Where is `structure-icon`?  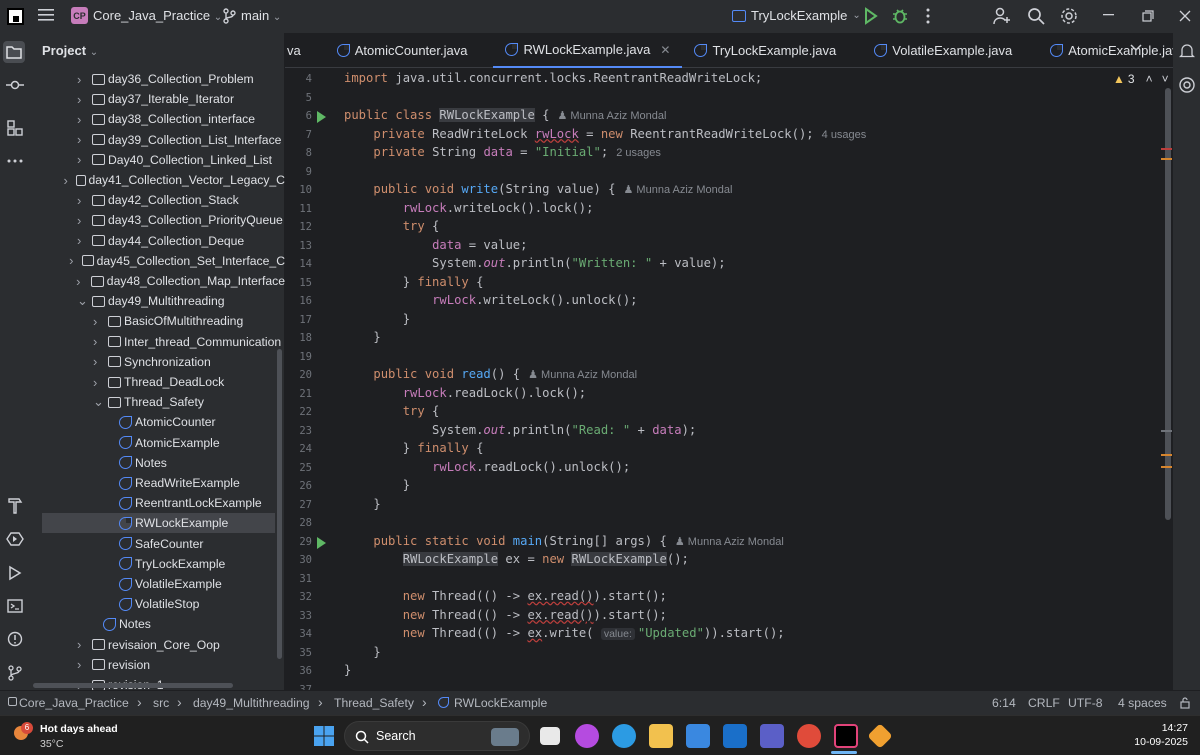
structure-icon is located at coordinates (14, 127).